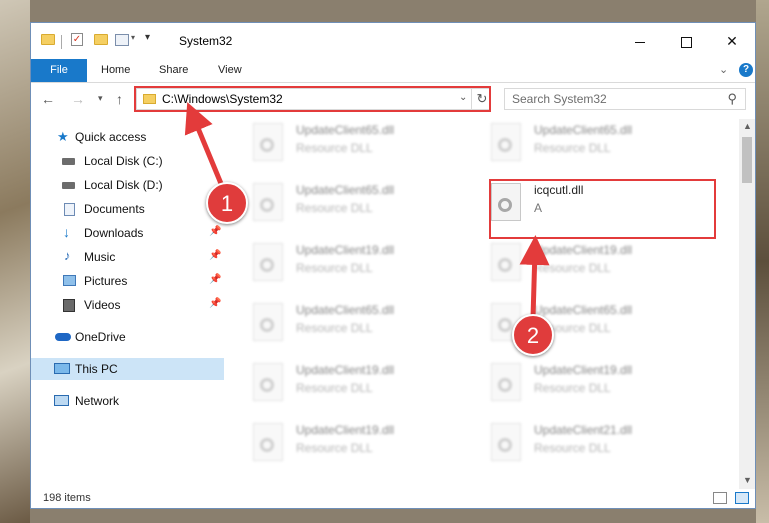 Image resolution: width=769 pixels, height=523 pixels. I want to click on help-icon: ?, so click(746, 70).